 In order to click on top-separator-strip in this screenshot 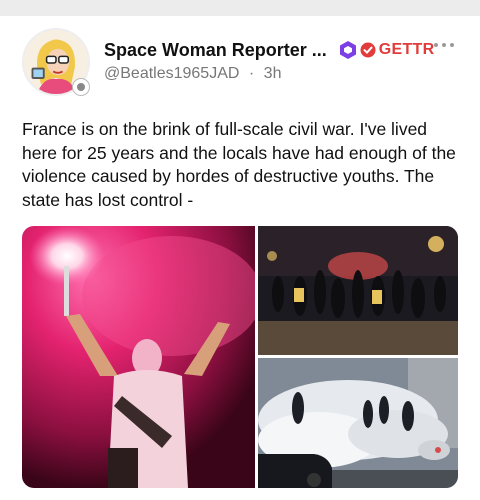, I will do `click(240, 8)`.